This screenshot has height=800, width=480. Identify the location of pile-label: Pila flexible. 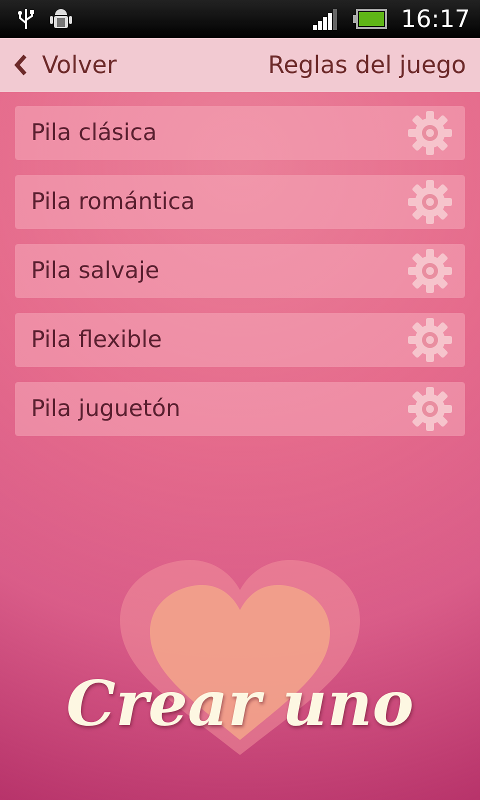
(96, 340).